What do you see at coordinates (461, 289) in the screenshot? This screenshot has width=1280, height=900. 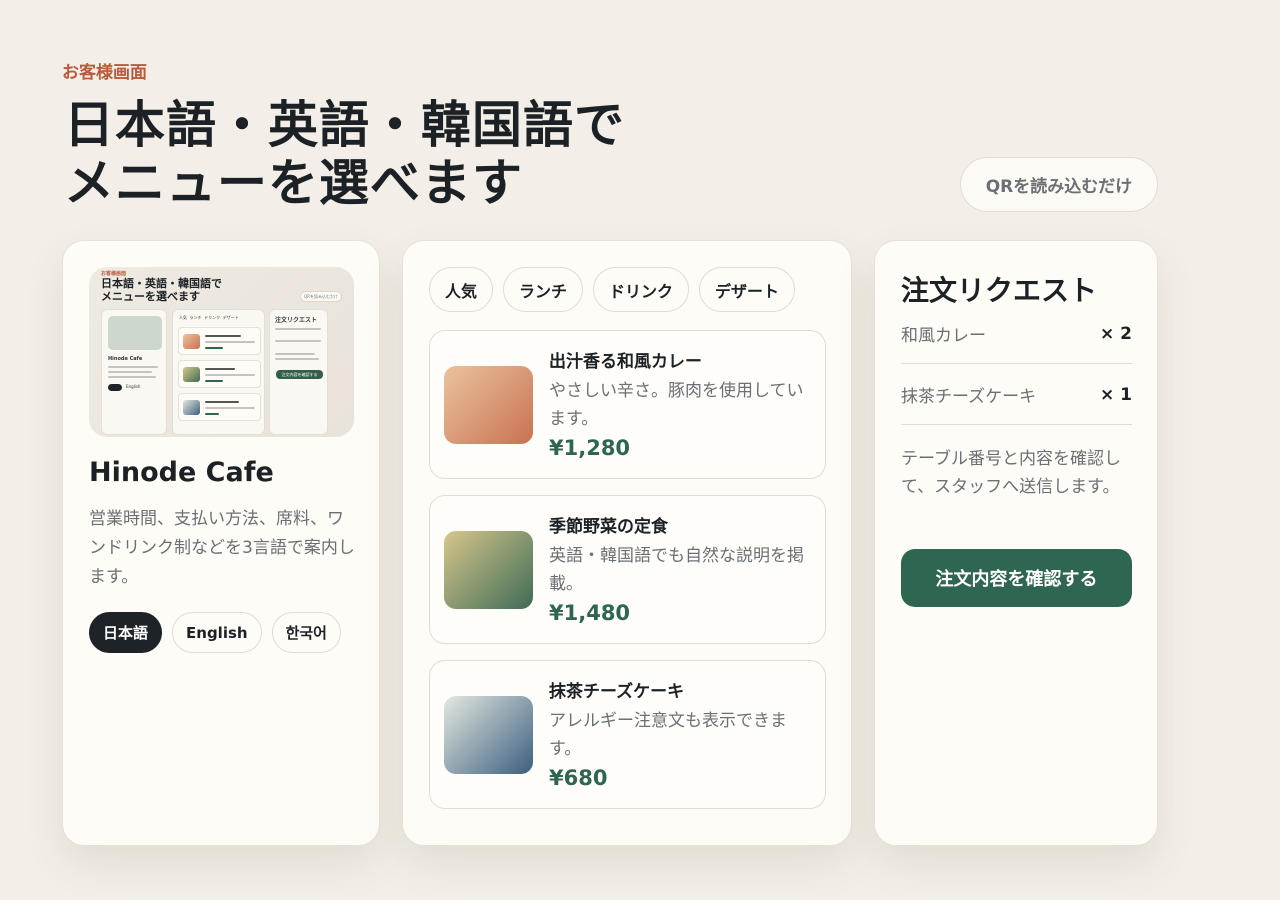 I see `tab-popular: 人気` at bounding box center [461, 289].